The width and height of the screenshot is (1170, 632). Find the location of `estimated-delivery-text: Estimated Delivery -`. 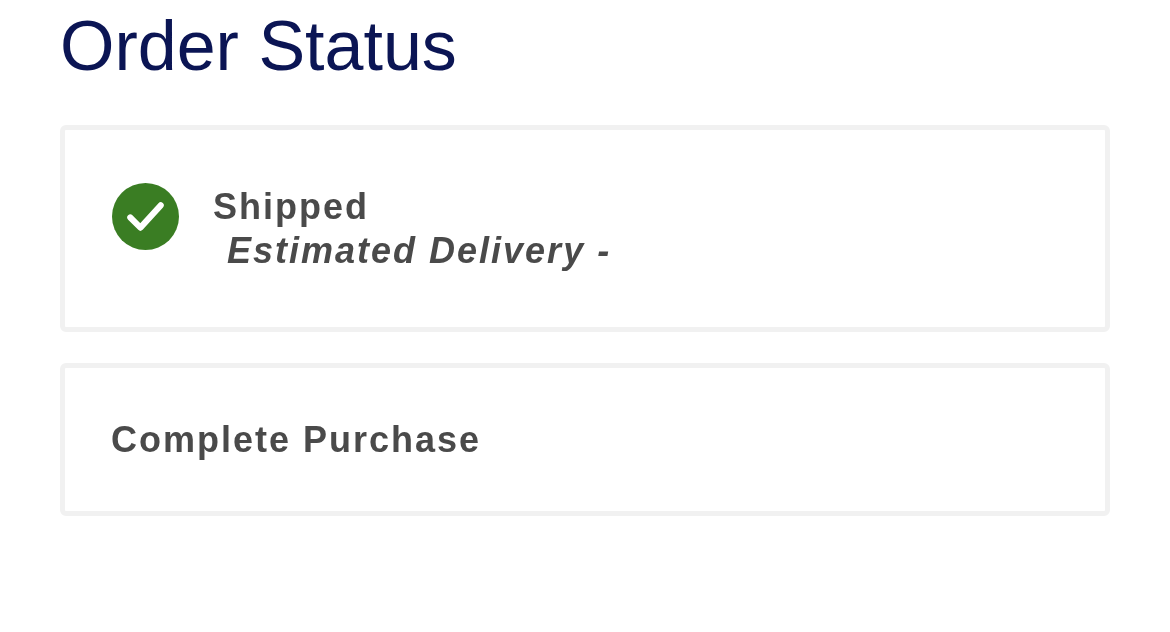

estimated-delivery-text: Estimated Delivery - is located at coordinates (419, 250).